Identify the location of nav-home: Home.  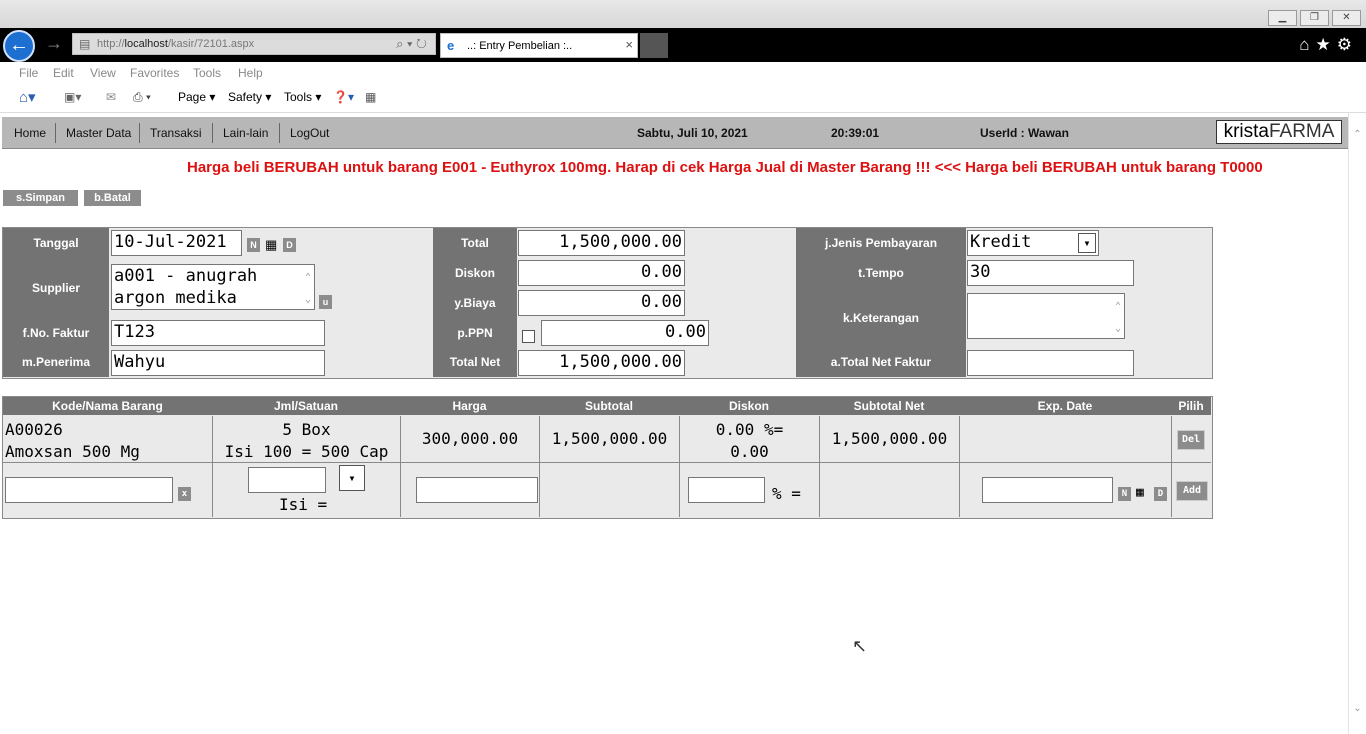
(30, 133).